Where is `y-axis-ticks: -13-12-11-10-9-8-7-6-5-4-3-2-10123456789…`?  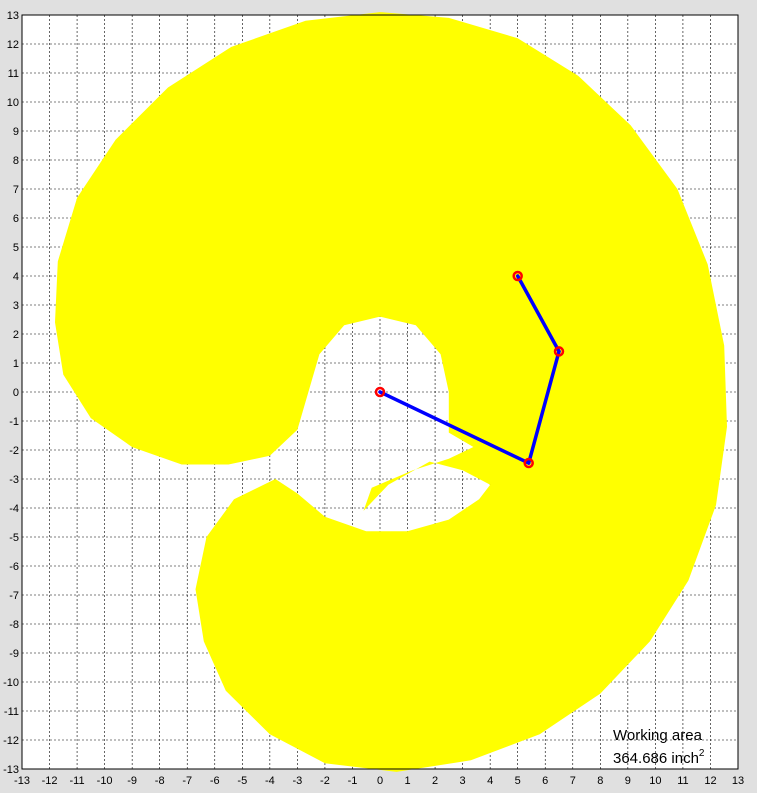
y-axis-ticks: -13-12-11-10-9-8-7-6-5-4-3-2-10123456789… is located at coordinates (11, 393).